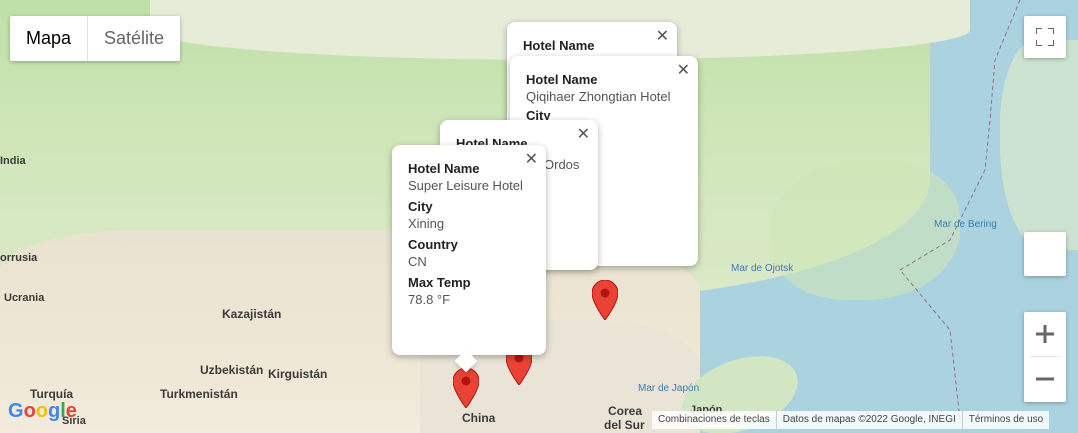 The height and width of the screenshot is (433, 1078). I want to click on plus-icon, so click(1045, 334).